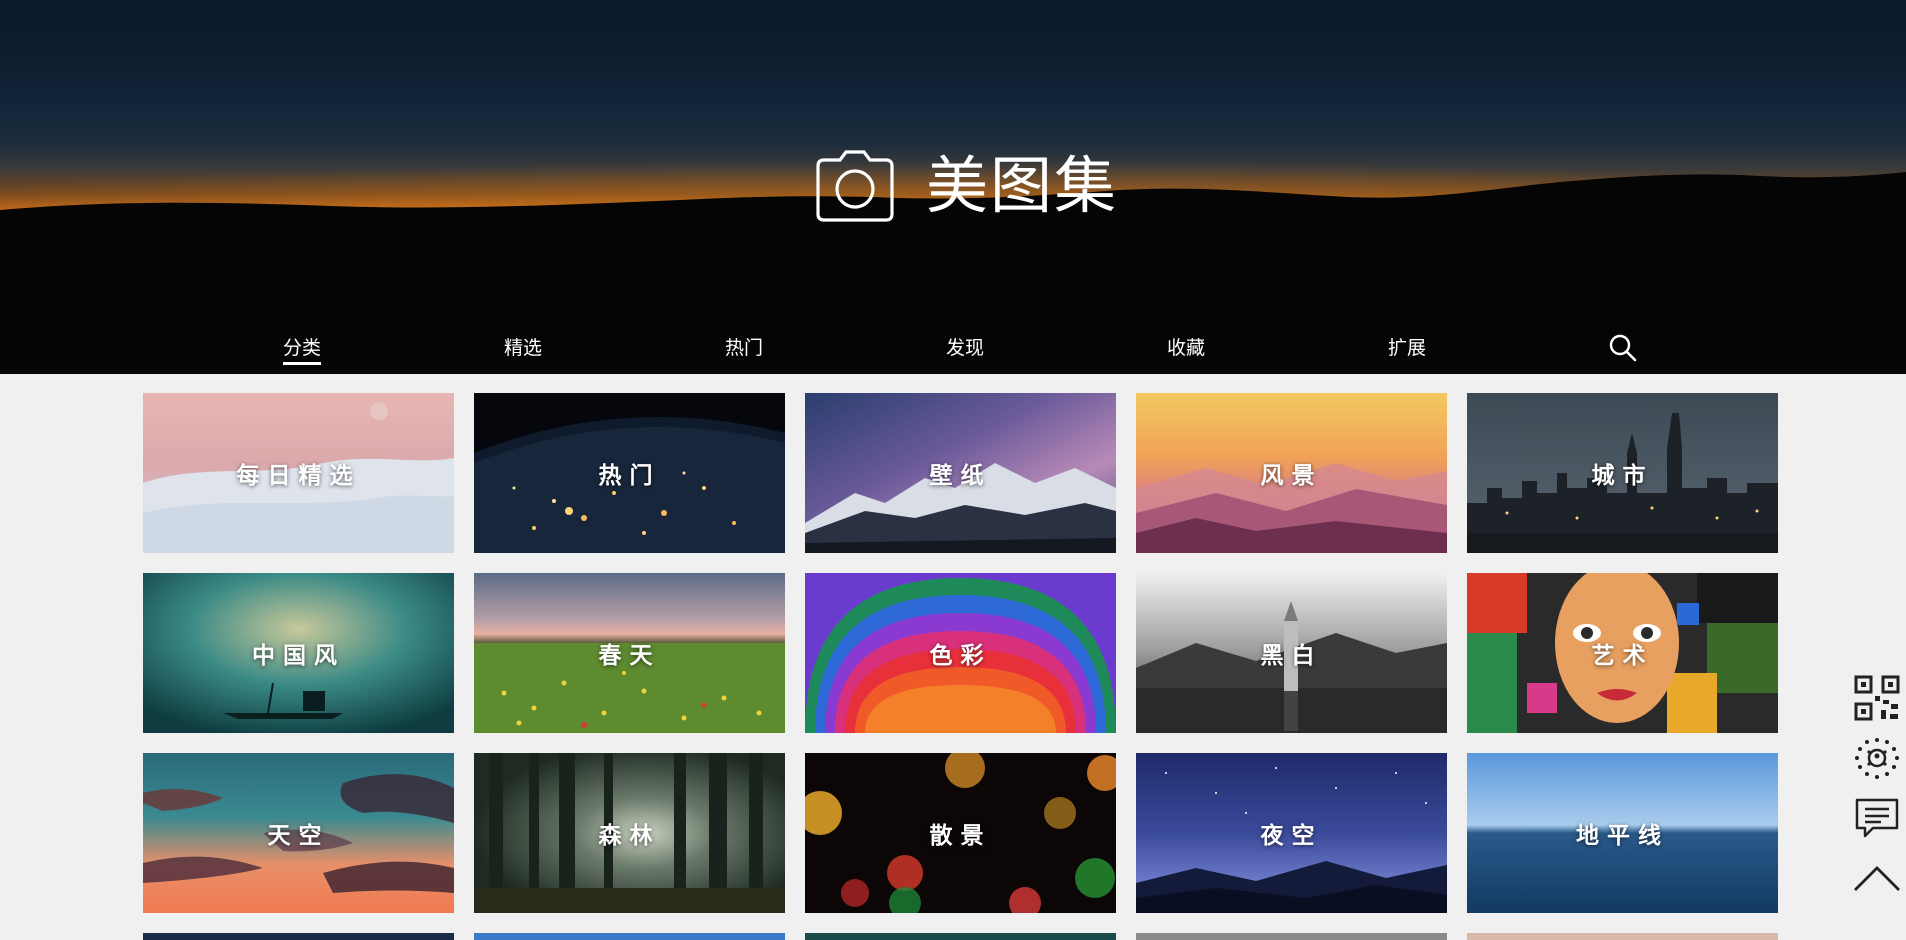 The height and width of the screenshot is (940, 1906). What do you see at coordinates (629, 836) in the screenshot?
I see `tile-label: 森林` at bounding box center [629, 836].